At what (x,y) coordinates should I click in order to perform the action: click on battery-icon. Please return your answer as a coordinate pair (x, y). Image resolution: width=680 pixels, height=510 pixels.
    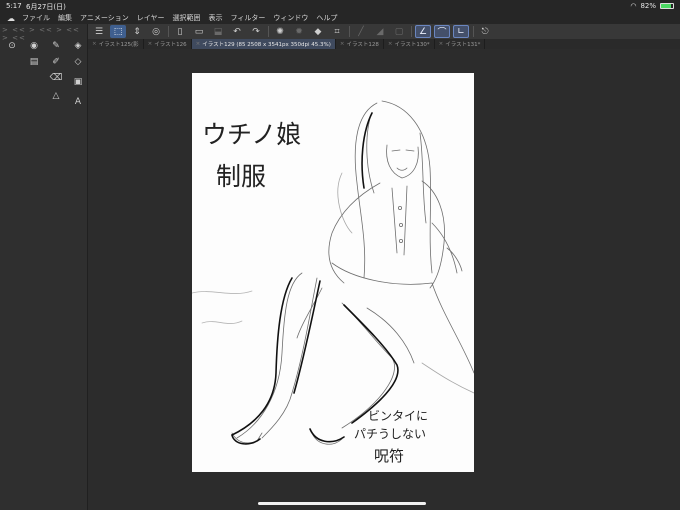
    Looking at the image, I should click on (667, 6).